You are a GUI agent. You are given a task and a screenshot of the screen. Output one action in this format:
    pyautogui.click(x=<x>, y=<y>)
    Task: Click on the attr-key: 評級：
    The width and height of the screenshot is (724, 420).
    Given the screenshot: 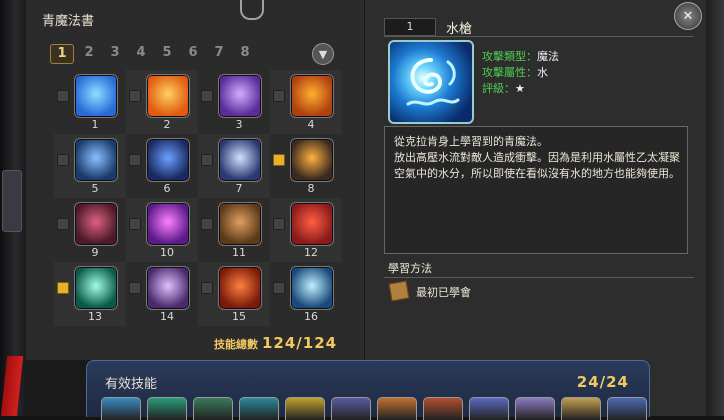 What is the action you would take?
    pyautogui.click(x=498, y=88)
    